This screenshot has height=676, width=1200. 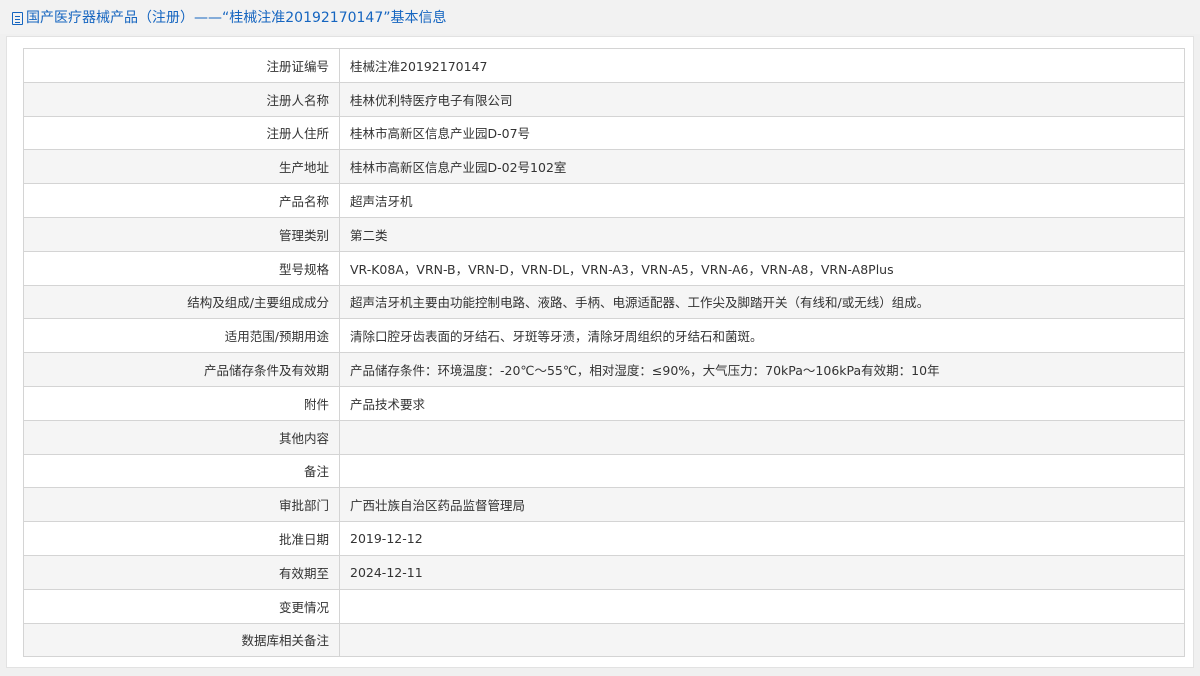 I want to click on row-label: 审批部门, so click(x=181, y=505).